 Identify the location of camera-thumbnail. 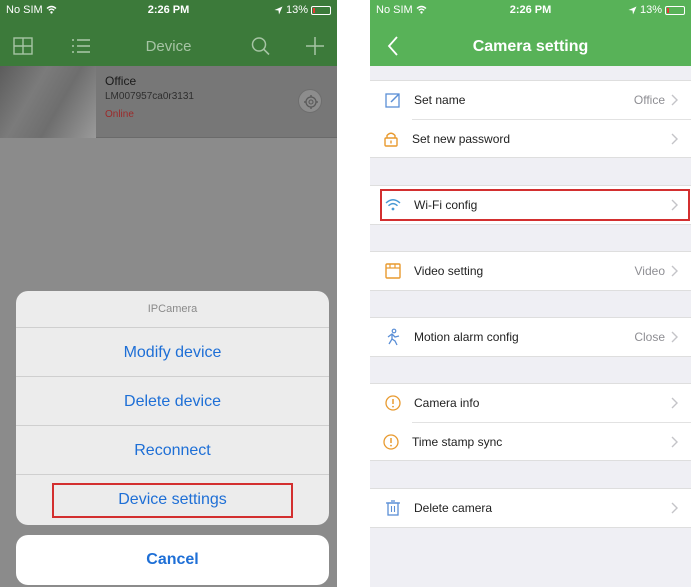
(48, 102).